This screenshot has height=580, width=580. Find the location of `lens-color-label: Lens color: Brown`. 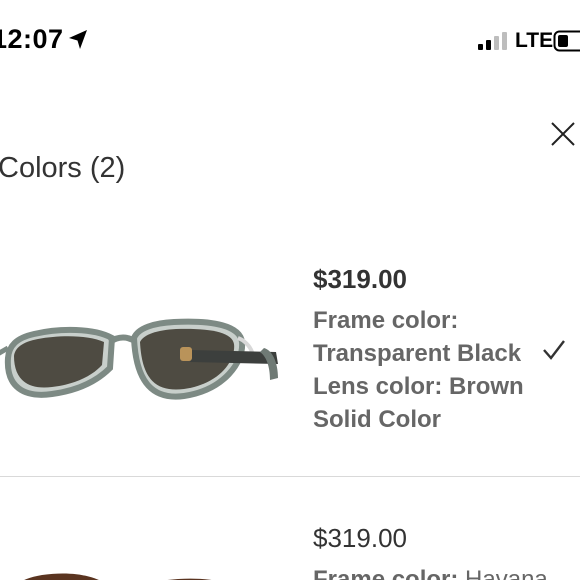

lens-color-label: Lens color: Brown is located at coordinates (418, 386).